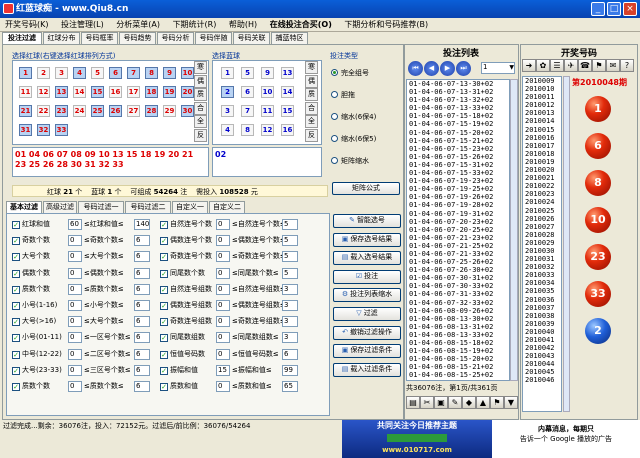 This screenshot has height=458, width=640. I want to click on action-button: ☑ 投注, so click(367, 276).